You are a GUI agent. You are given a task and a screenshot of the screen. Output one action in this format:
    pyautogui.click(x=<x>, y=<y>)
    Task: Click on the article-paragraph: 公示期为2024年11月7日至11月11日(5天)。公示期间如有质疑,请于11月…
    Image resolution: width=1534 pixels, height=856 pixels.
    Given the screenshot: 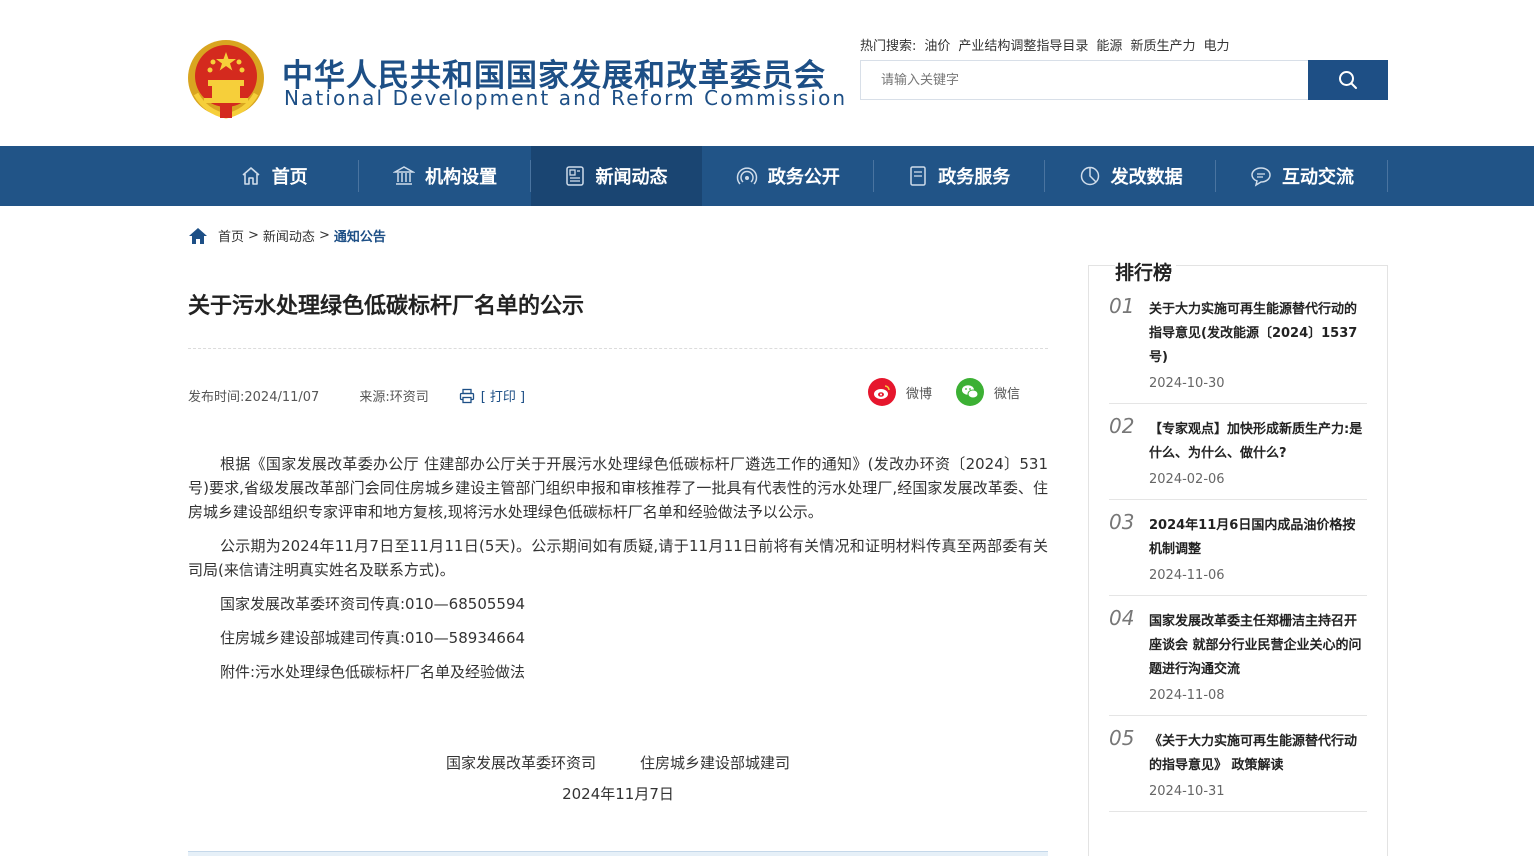 What is the action you would take?
    pyautogui.click(x=618, y=558)
    